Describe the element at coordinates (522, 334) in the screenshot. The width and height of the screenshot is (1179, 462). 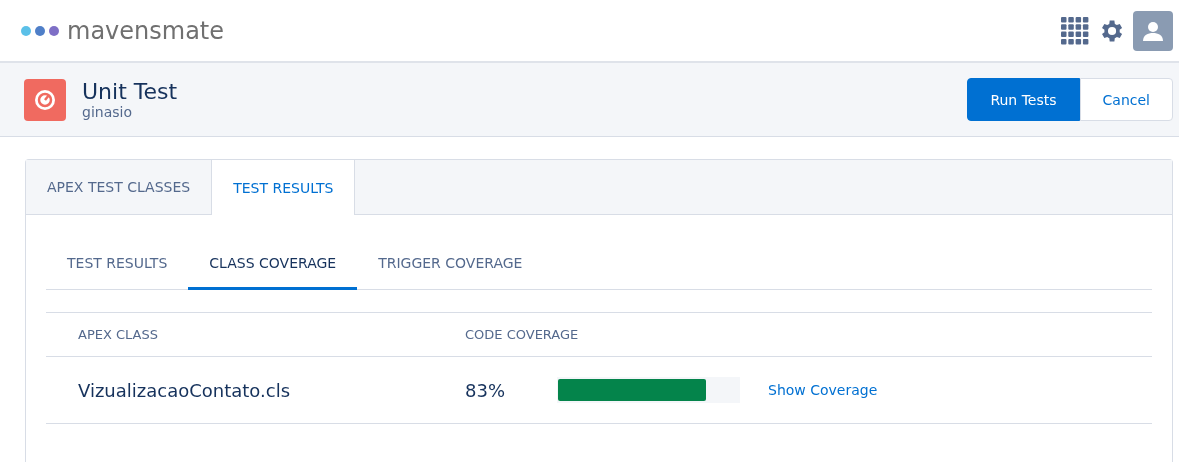
I see `column-header: CODE COVERAGE` at that location.